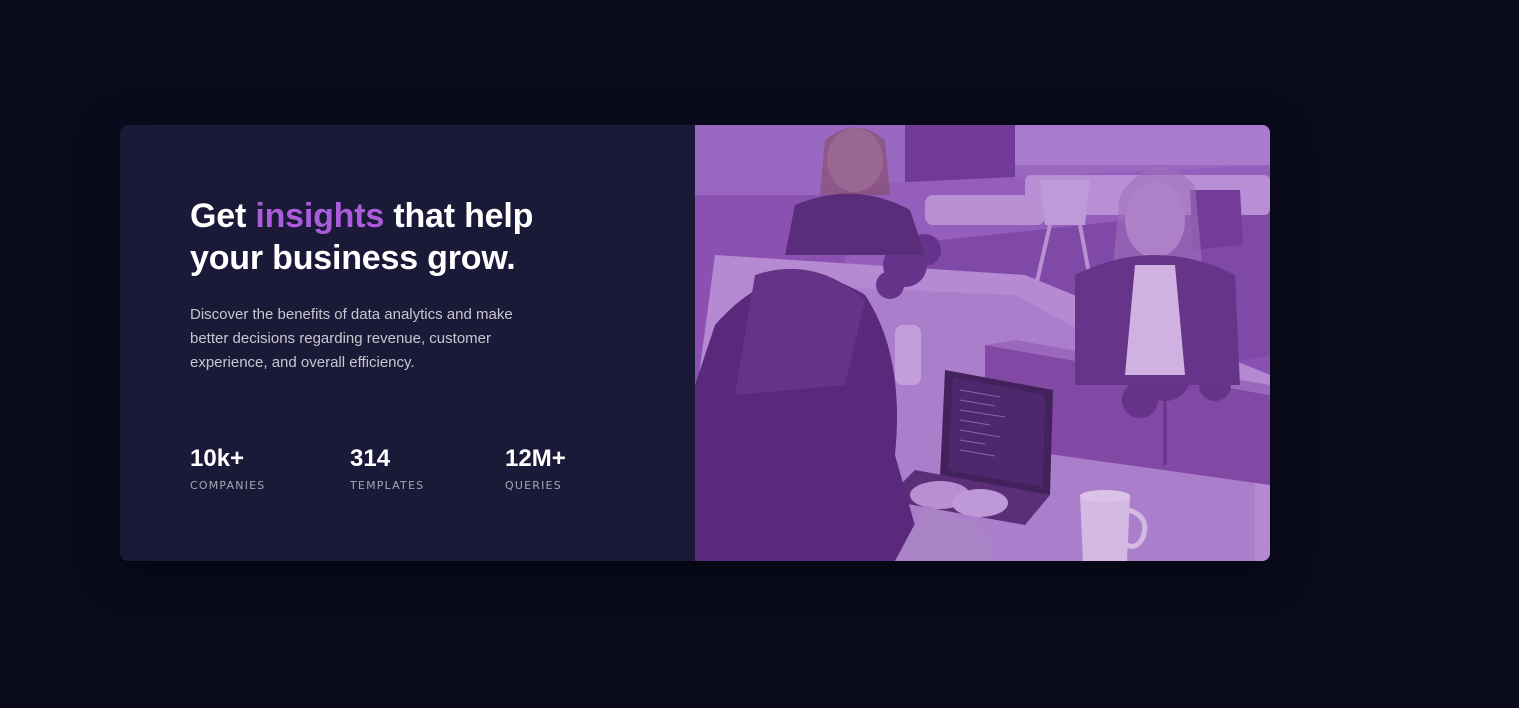 The width and height of the screenshot is (1519, 708). I want to click on stat-value: 10k+, so click(217, 458).